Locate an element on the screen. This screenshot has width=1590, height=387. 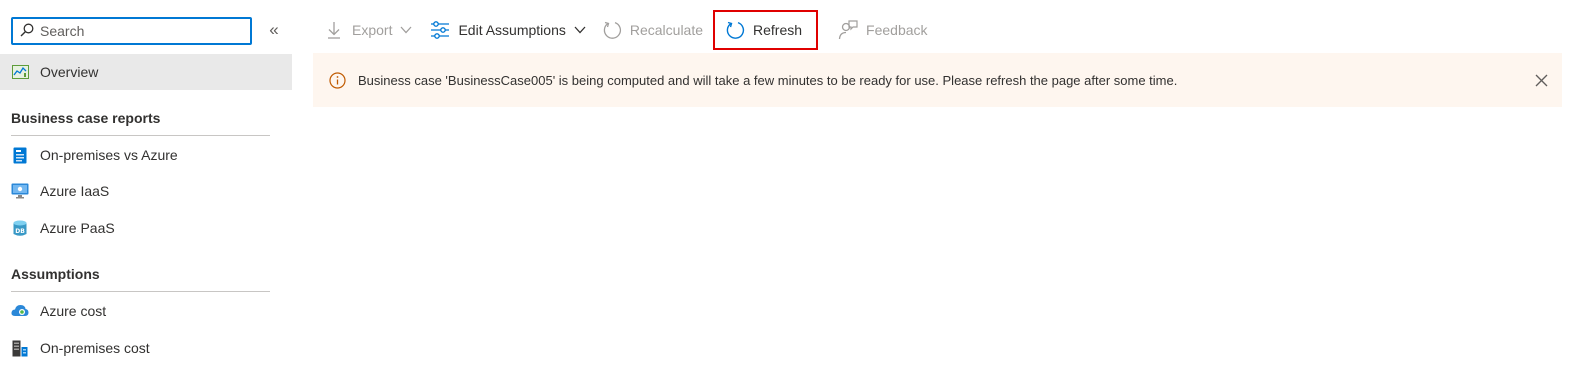
virtual-machine-icon is located at coordinates (20, 191).